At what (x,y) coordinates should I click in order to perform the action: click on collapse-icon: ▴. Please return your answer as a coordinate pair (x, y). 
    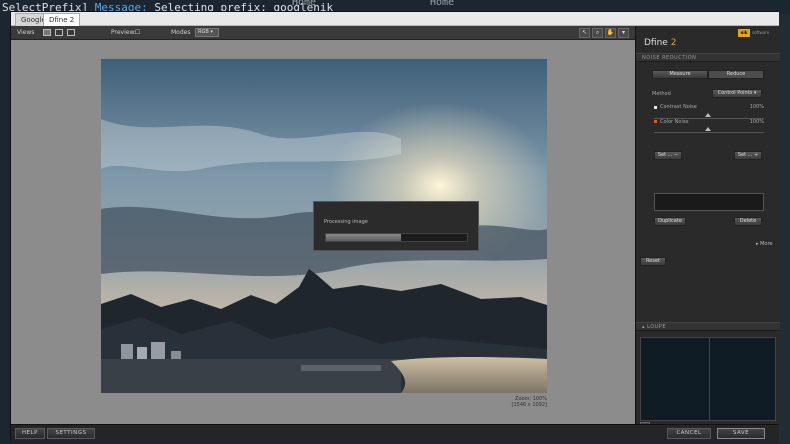
    Looking at the image, I should click on (644, 327).